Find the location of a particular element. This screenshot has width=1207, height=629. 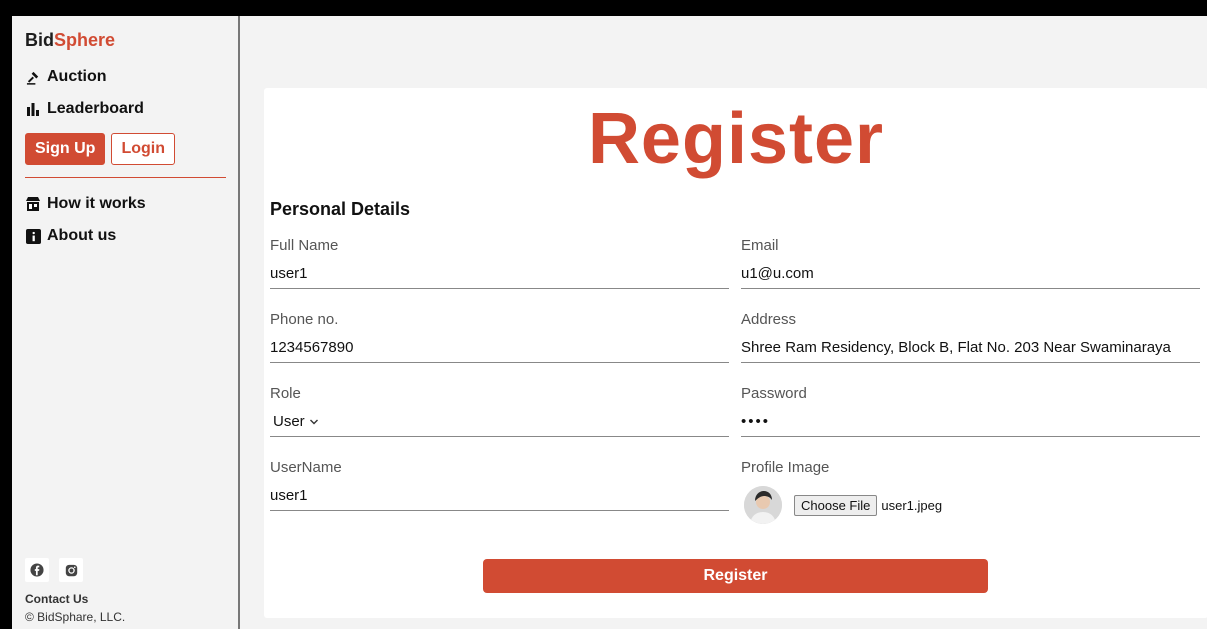

full-name-field: Full Name user1 is located at coordinates (499, 263).